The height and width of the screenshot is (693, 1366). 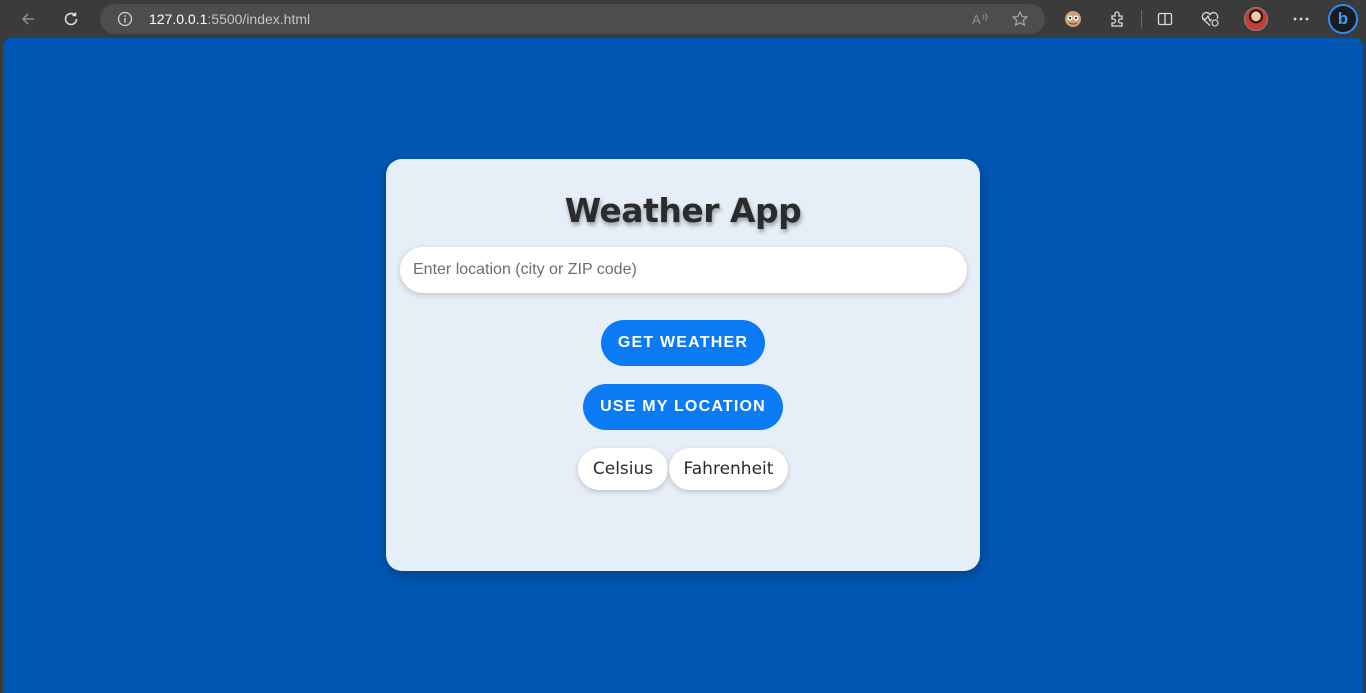 I want to click on refresh-icon, so click(x=71, y=19).